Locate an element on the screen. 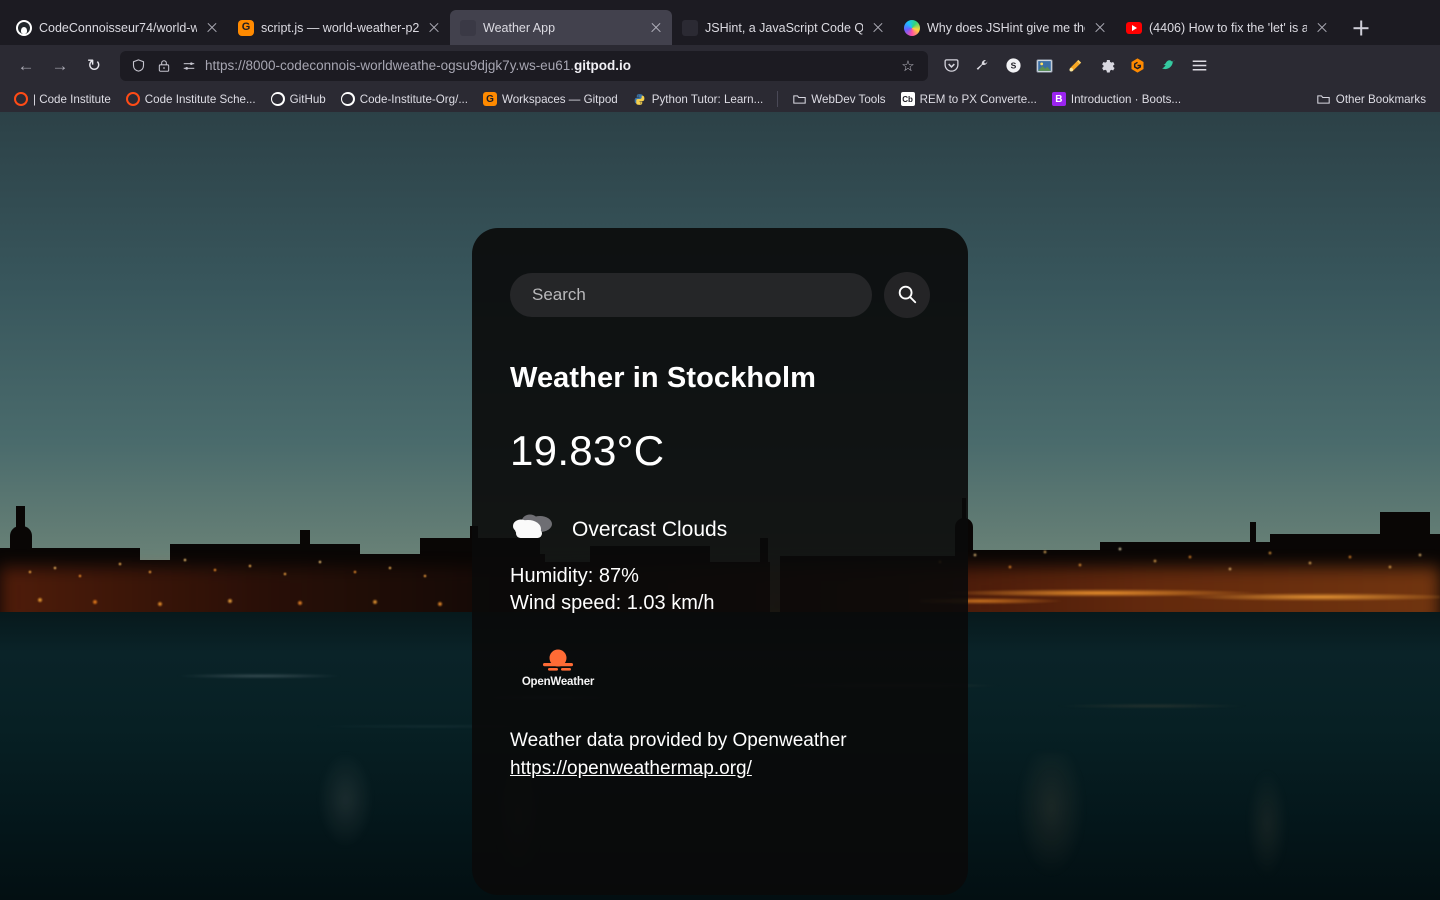 The width and height of the screenshot is (1440, 900). forward-button: → is located at coordinates (60, 66).